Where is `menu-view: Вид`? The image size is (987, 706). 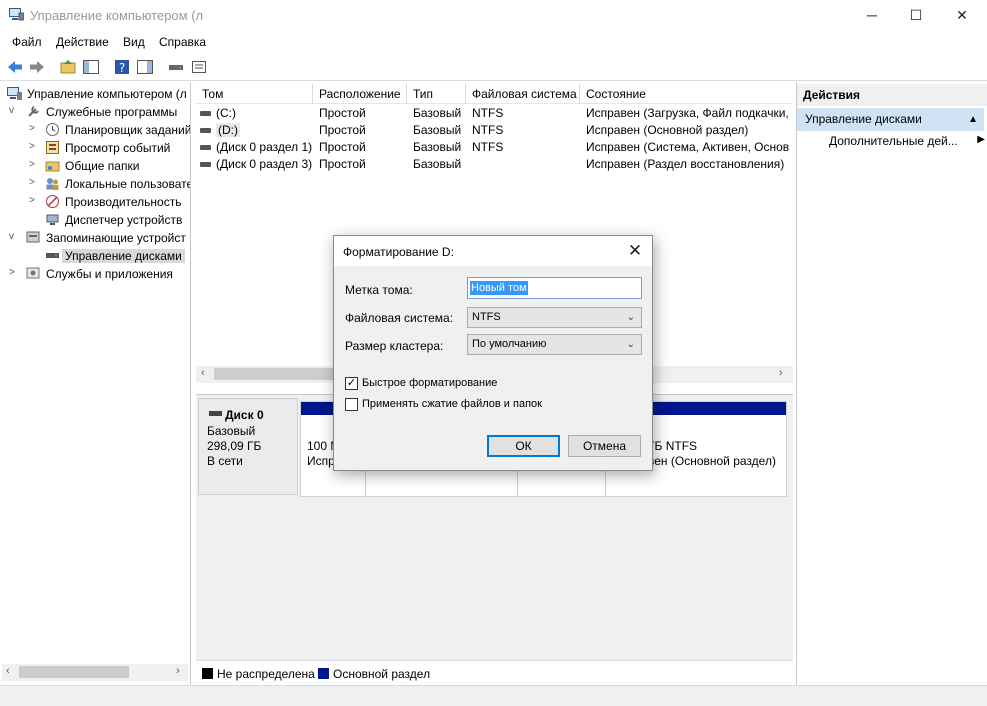
menu-view: Вид is located at coordinates (134, 42).